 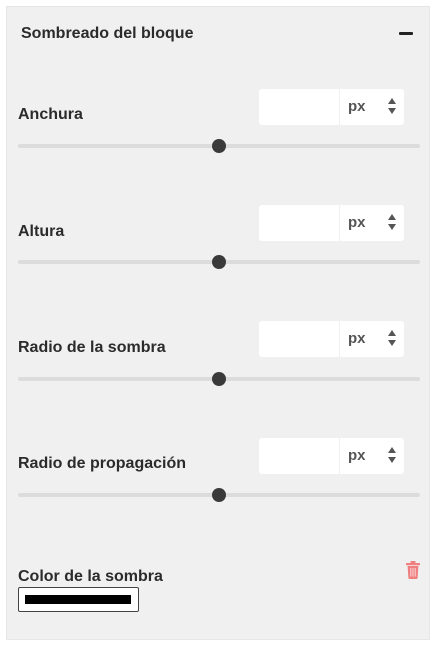 I want to click on panel-title: Sombreado del bloque, so click(x=107, y=33).